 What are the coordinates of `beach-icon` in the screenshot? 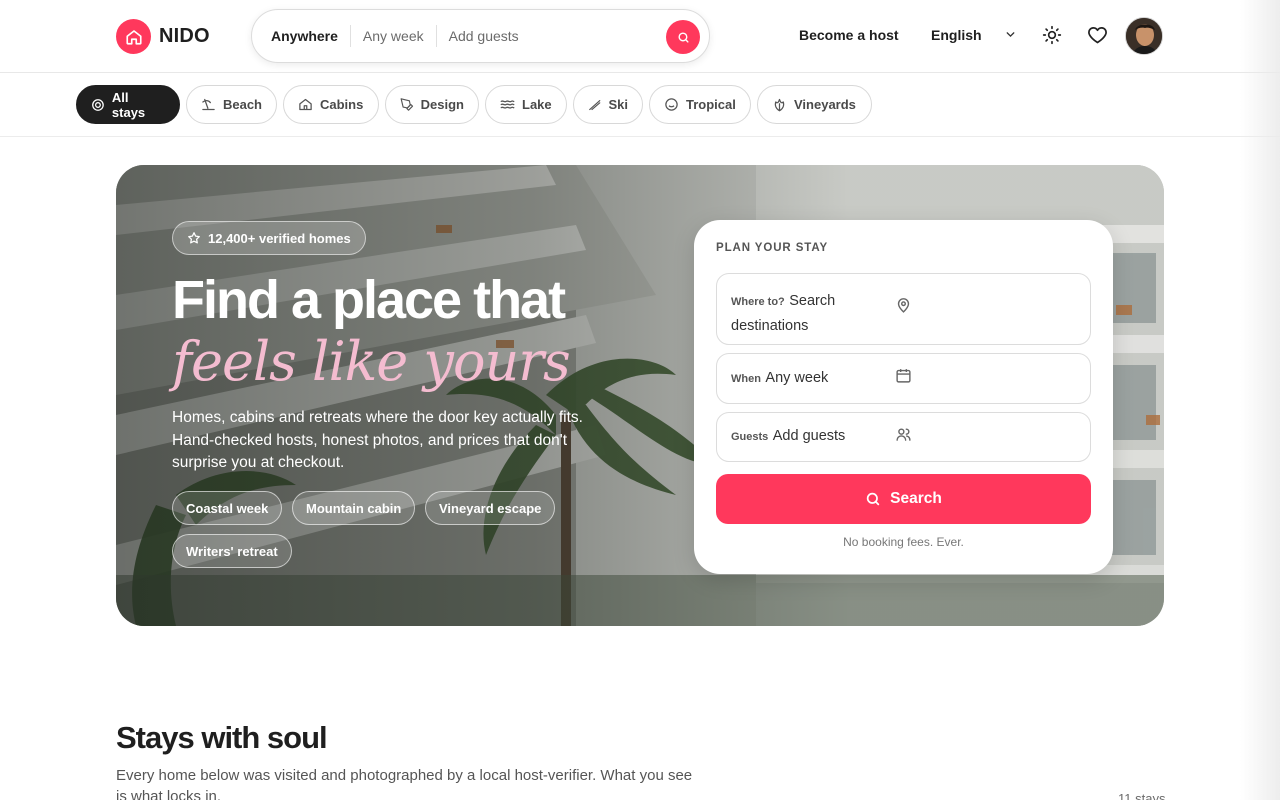 It's located at (208, 104).